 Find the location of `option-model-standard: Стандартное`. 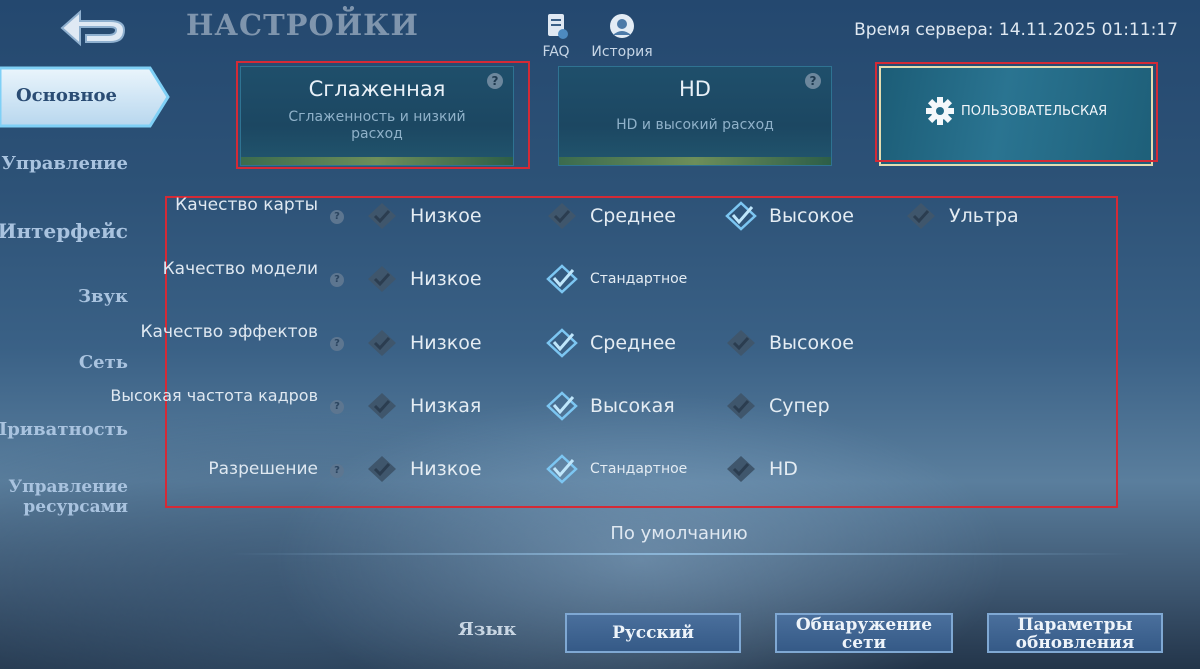

option-model-standard: Стандартное is located at coordinates (631, 279).